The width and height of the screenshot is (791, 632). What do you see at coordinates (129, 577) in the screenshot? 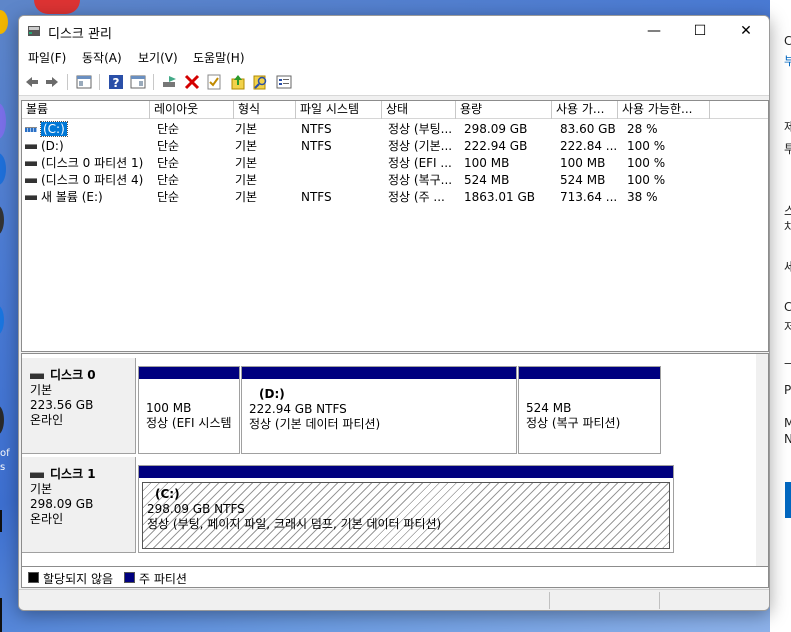
I see `legend-primary-swatch` at bounding box center [129, 577].